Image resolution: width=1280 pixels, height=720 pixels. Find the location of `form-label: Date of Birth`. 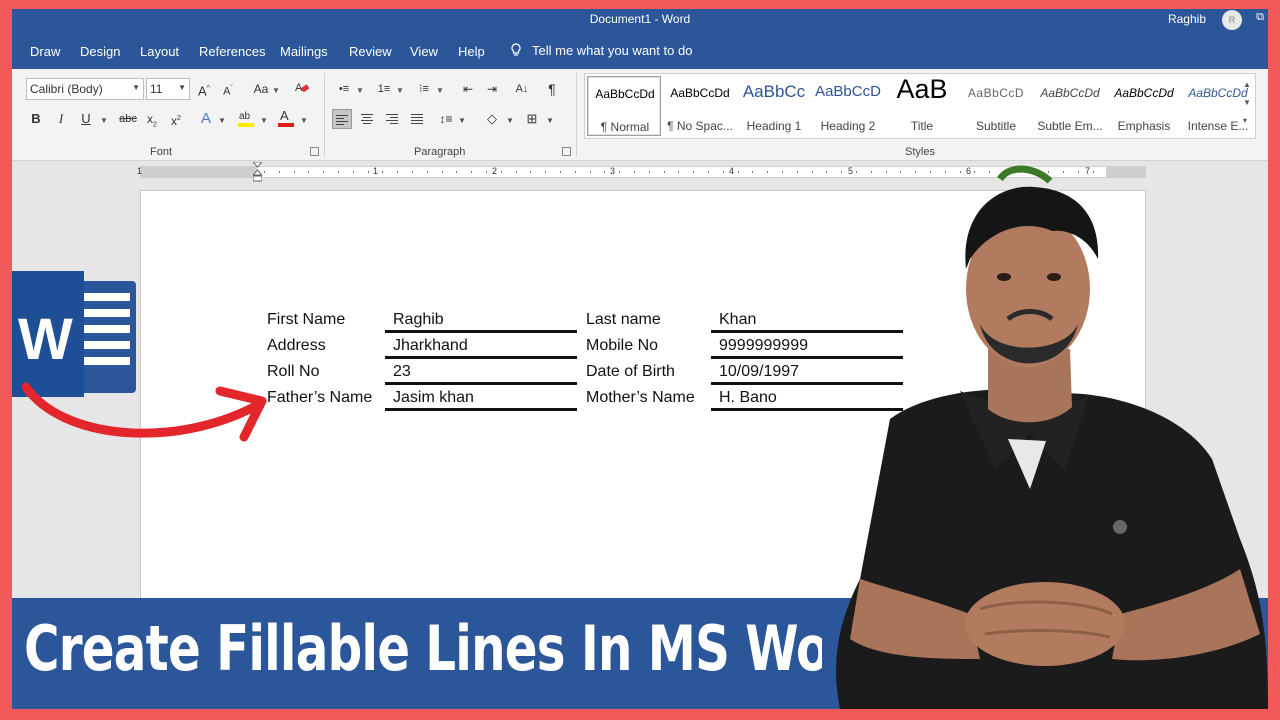

form-label: Date of Birth is located at coordinates (630, 371).